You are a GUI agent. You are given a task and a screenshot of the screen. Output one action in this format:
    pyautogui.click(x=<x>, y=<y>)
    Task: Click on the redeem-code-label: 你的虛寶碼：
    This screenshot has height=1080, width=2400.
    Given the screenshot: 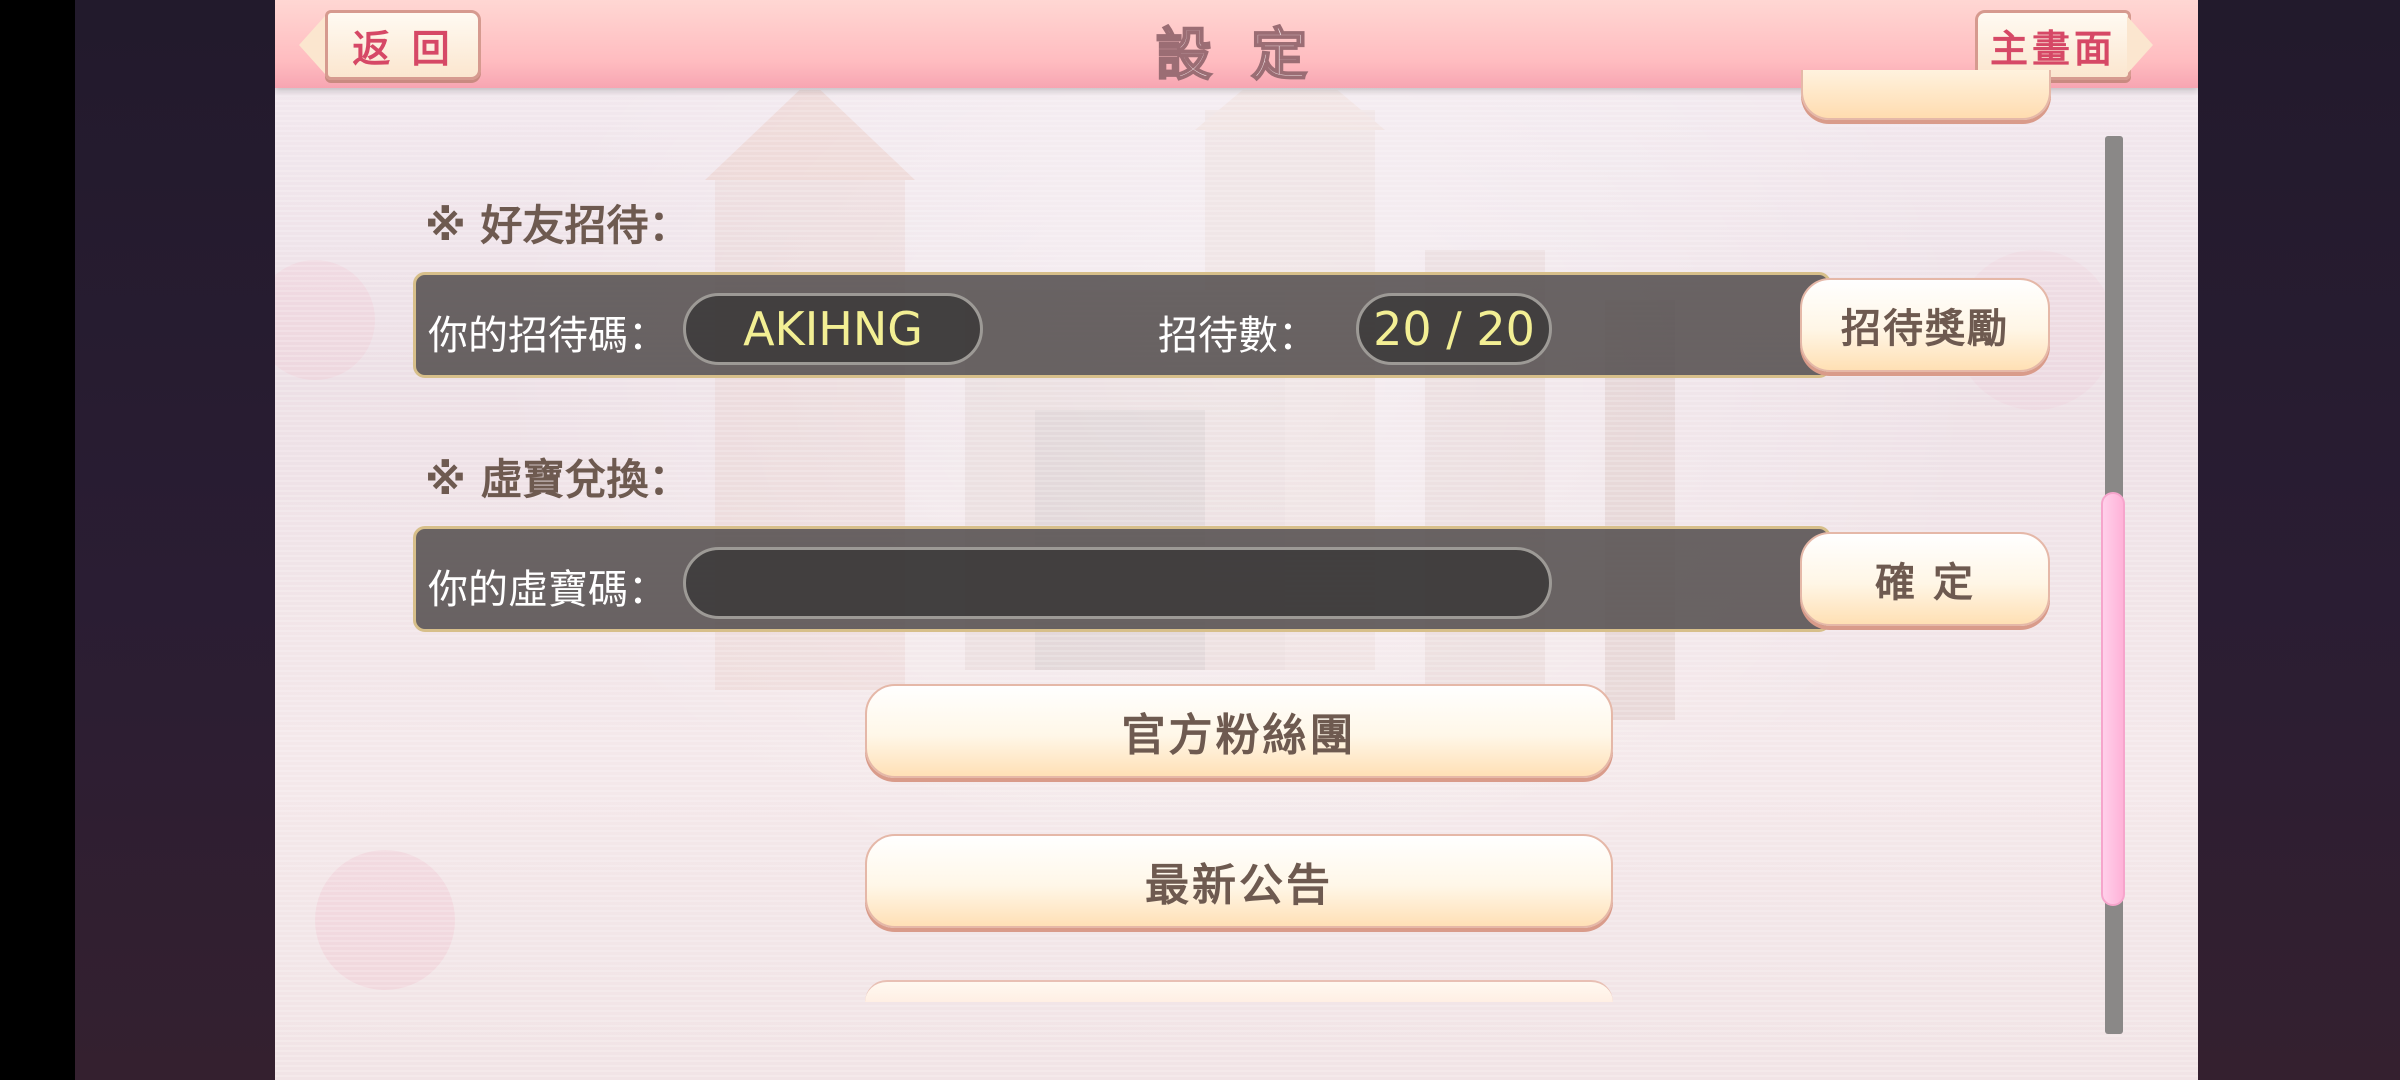 What is the action you would take?
    pyautogui.click(x=548, y=590)
    